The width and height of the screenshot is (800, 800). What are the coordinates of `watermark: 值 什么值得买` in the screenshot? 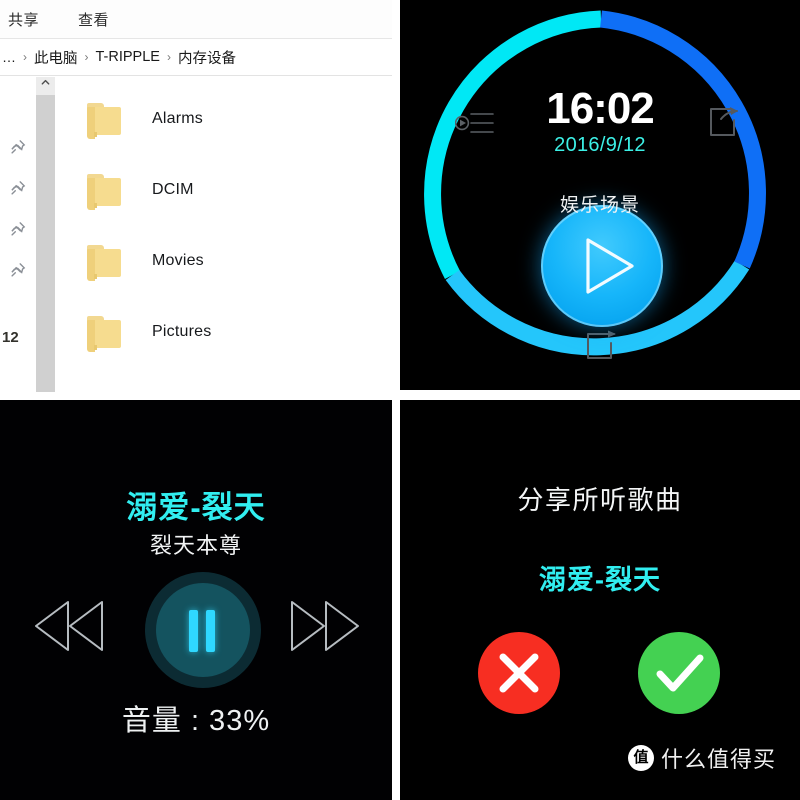 It's located at (702, 758).